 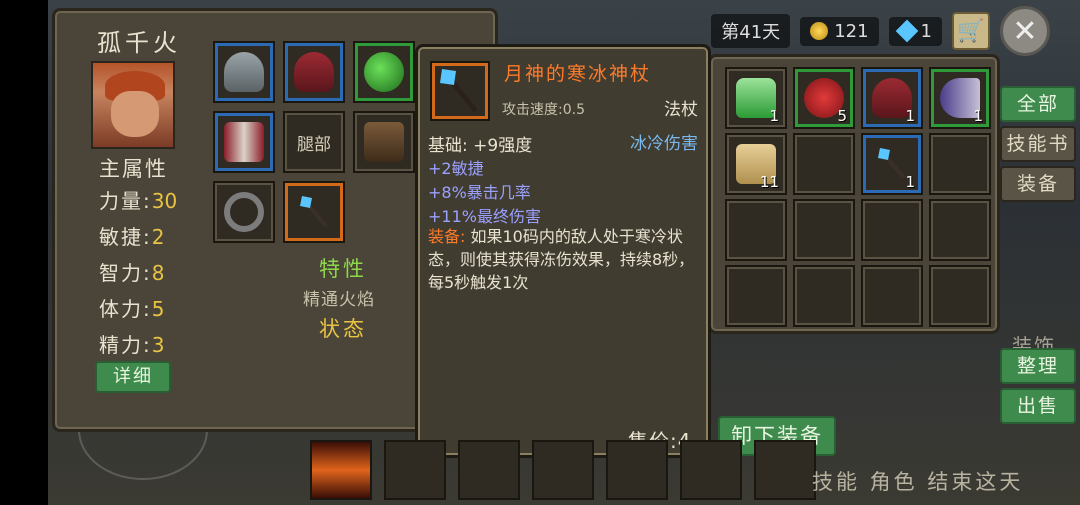 I want to click on equip-slot-boots, so click(x=384, y=142).